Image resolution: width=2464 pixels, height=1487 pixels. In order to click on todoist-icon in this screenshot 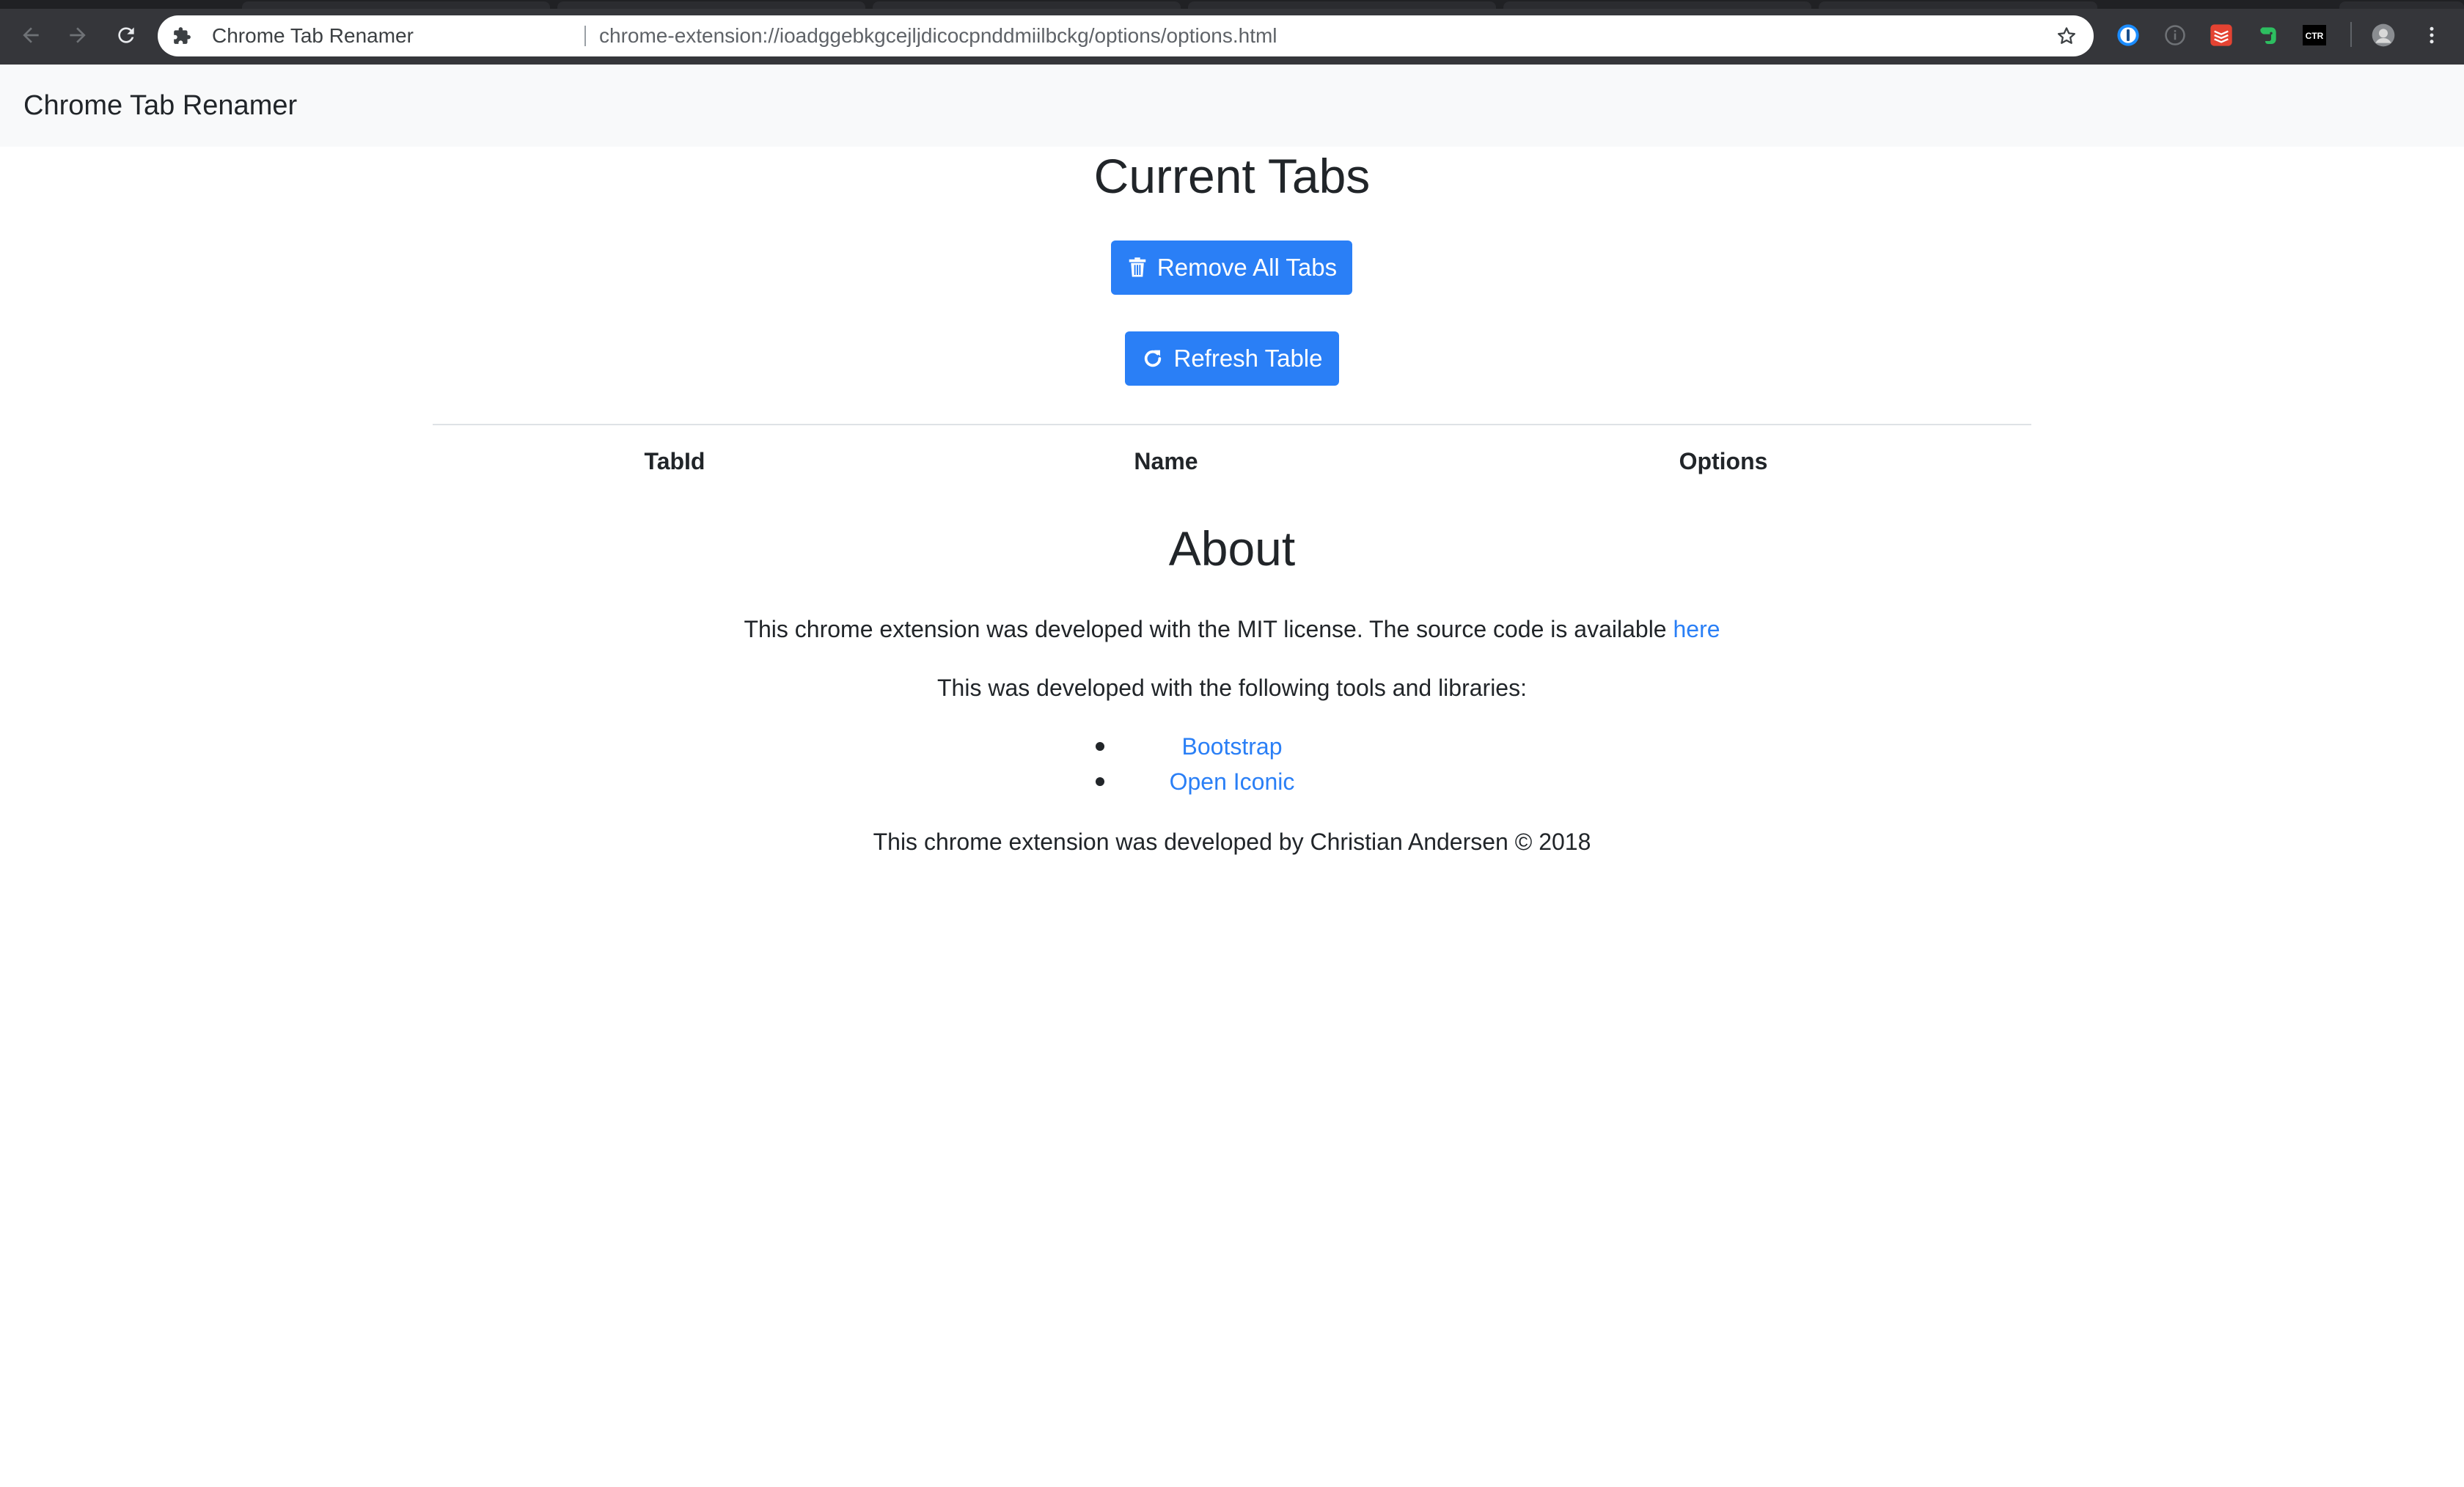, I will do `click(2221, 35)`.